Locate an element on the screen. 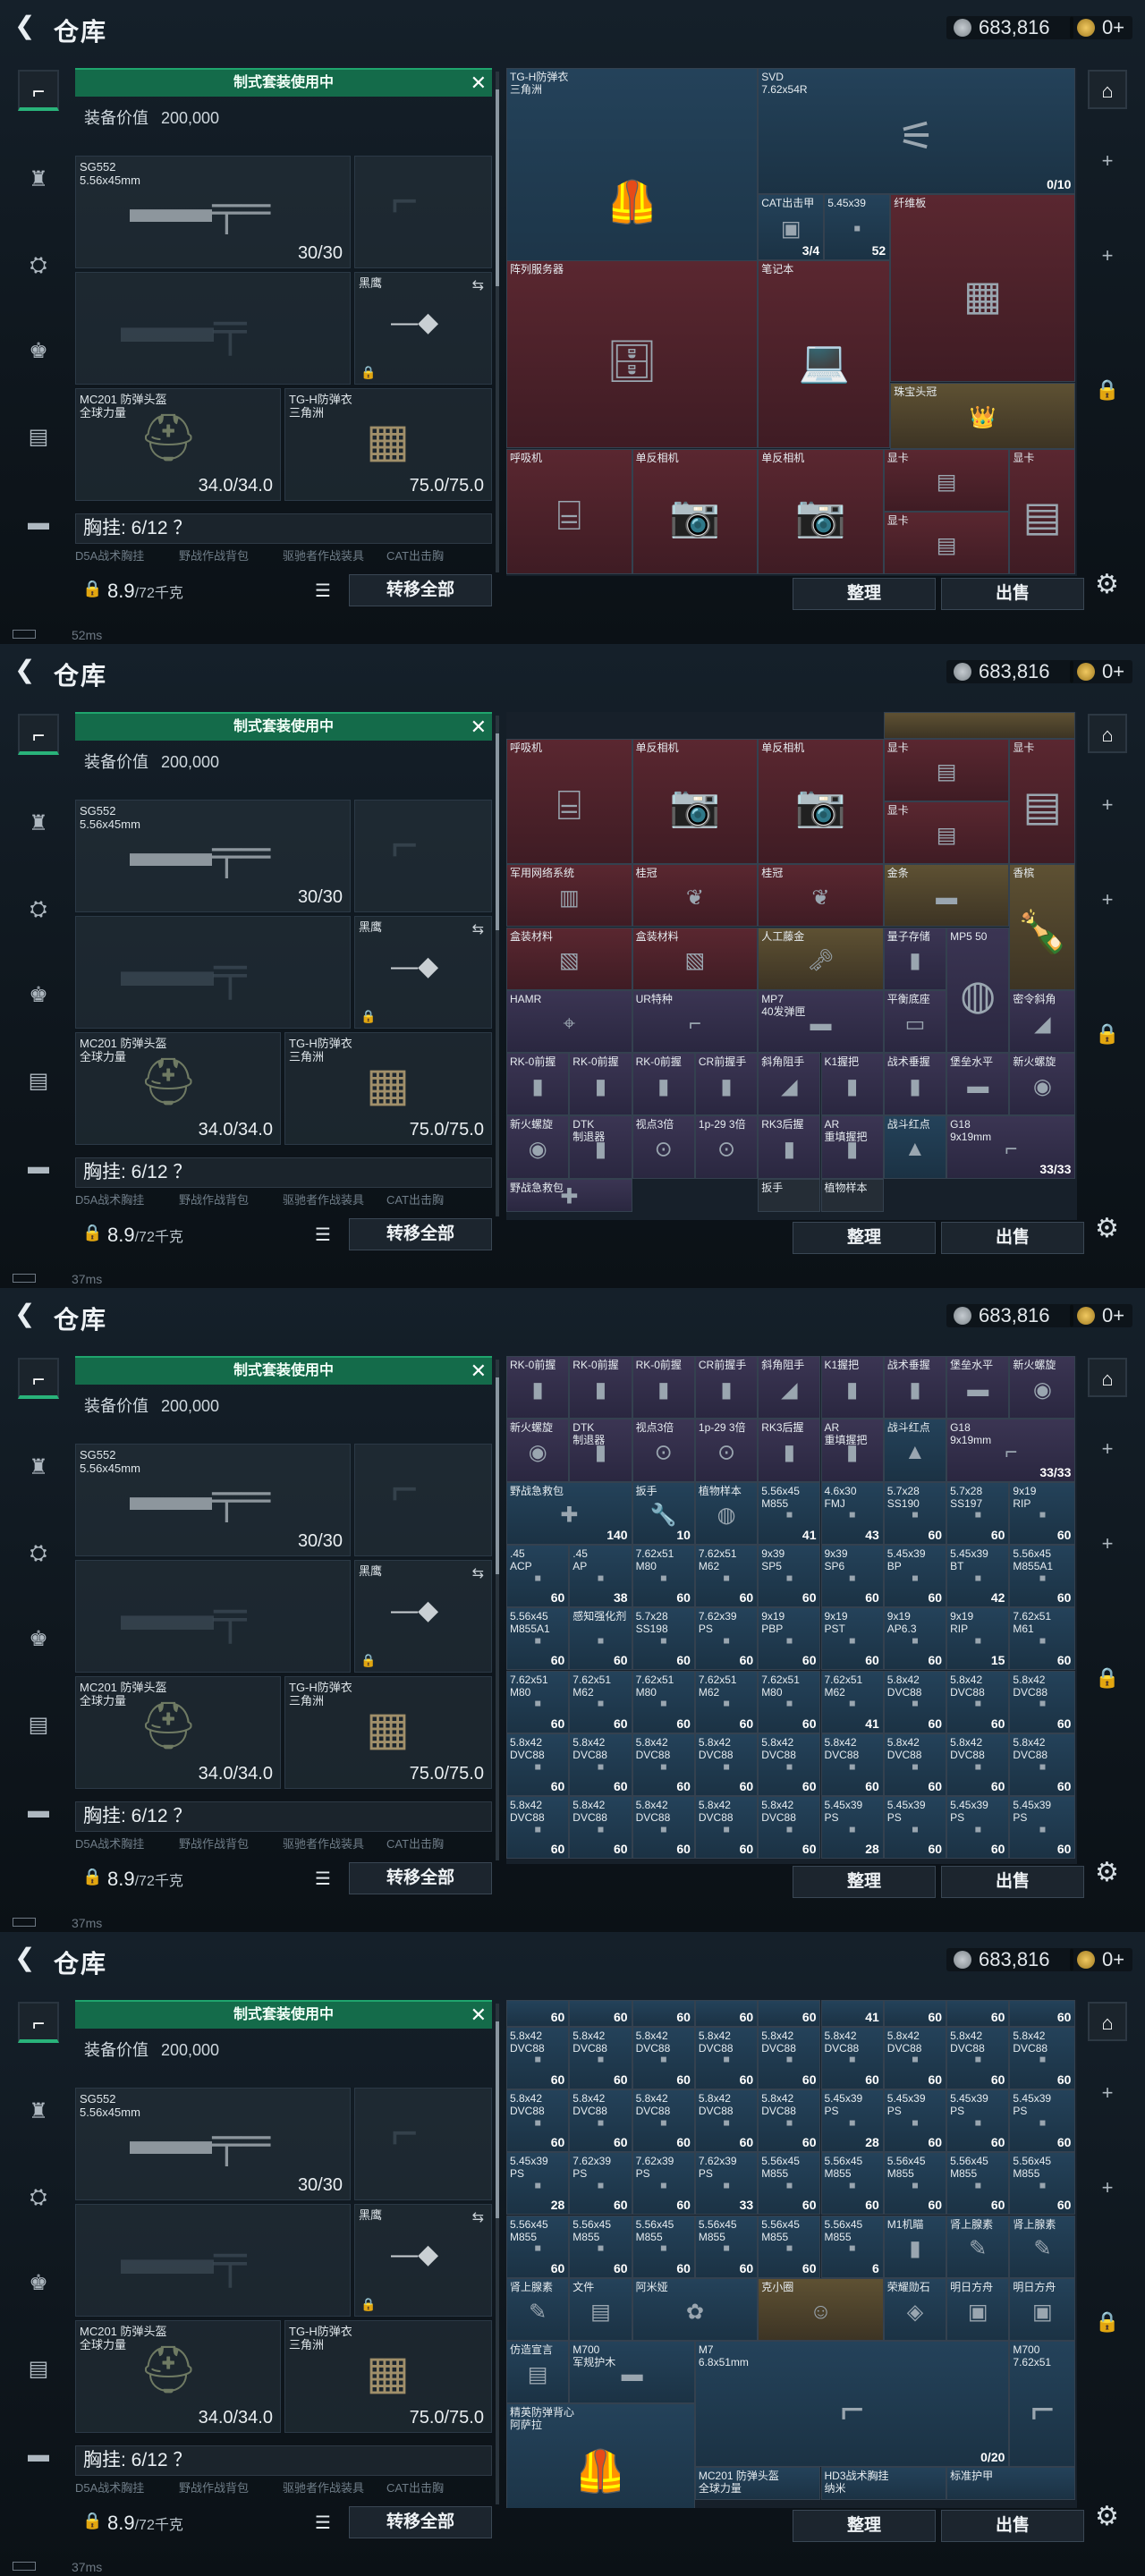  nav-tab-case-icon: ▬ is located at coordinates (38, 1167).